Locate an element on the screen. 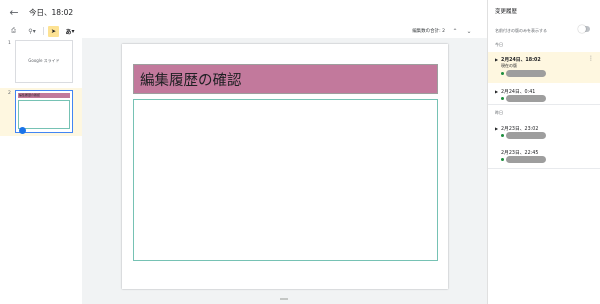 The height and width of the screenshot is (304, 600). version-time: 2月23日、22:45 is located at coordinates (520, 153).